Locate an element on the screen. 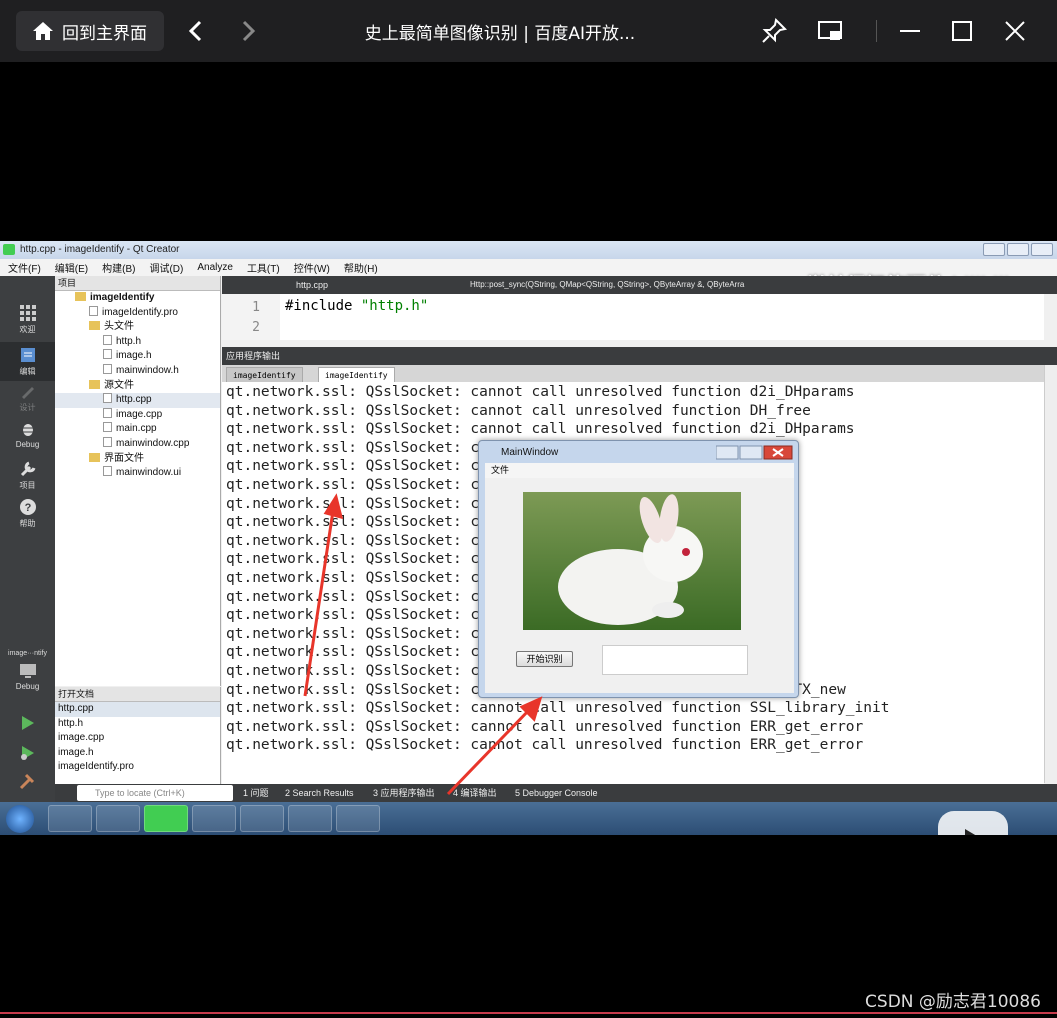 The width and height of the screenshot is (1057, 1018). forward-icon is located at coordinates (248, 31).